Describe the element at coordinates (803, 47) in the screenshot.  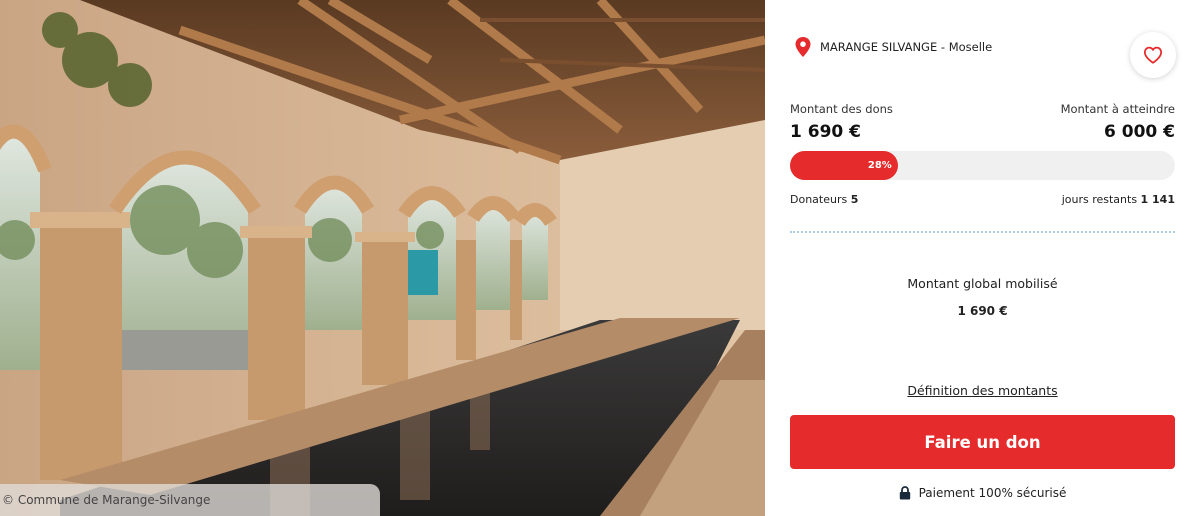
I see `map-pin-icon` at that location.